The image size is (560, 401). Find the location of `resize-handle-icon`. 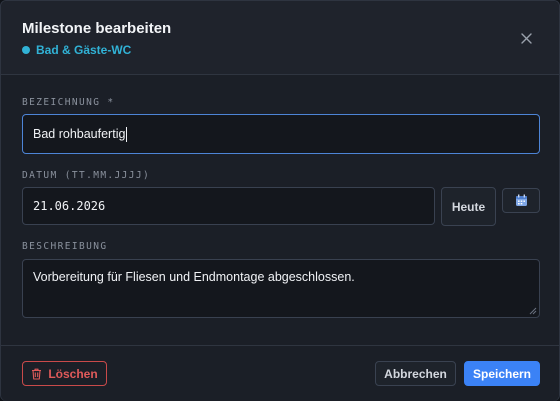

resize-handle-icon is located at coordinates (533, 311).